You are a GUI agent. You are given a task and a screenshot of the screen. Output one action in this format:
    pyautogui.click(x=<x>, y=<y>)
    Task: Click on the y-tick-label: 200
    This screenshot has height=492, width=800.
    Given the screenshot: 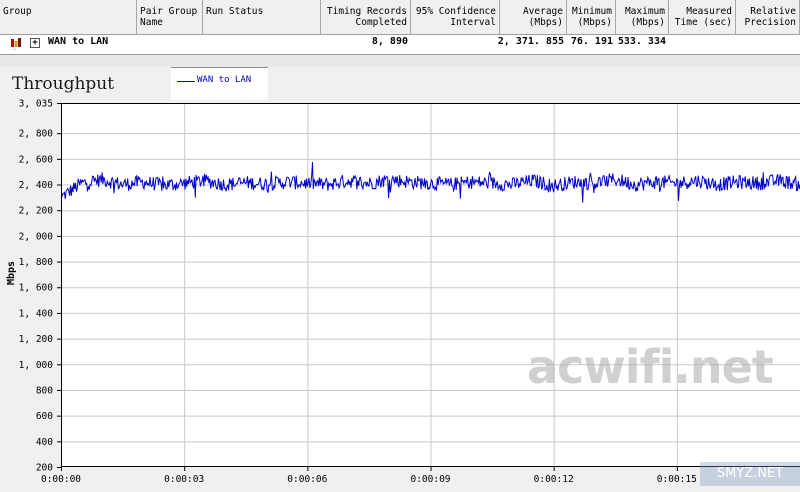 What is the action you would take?
    pyautogui.click(x=44, y=468)
    